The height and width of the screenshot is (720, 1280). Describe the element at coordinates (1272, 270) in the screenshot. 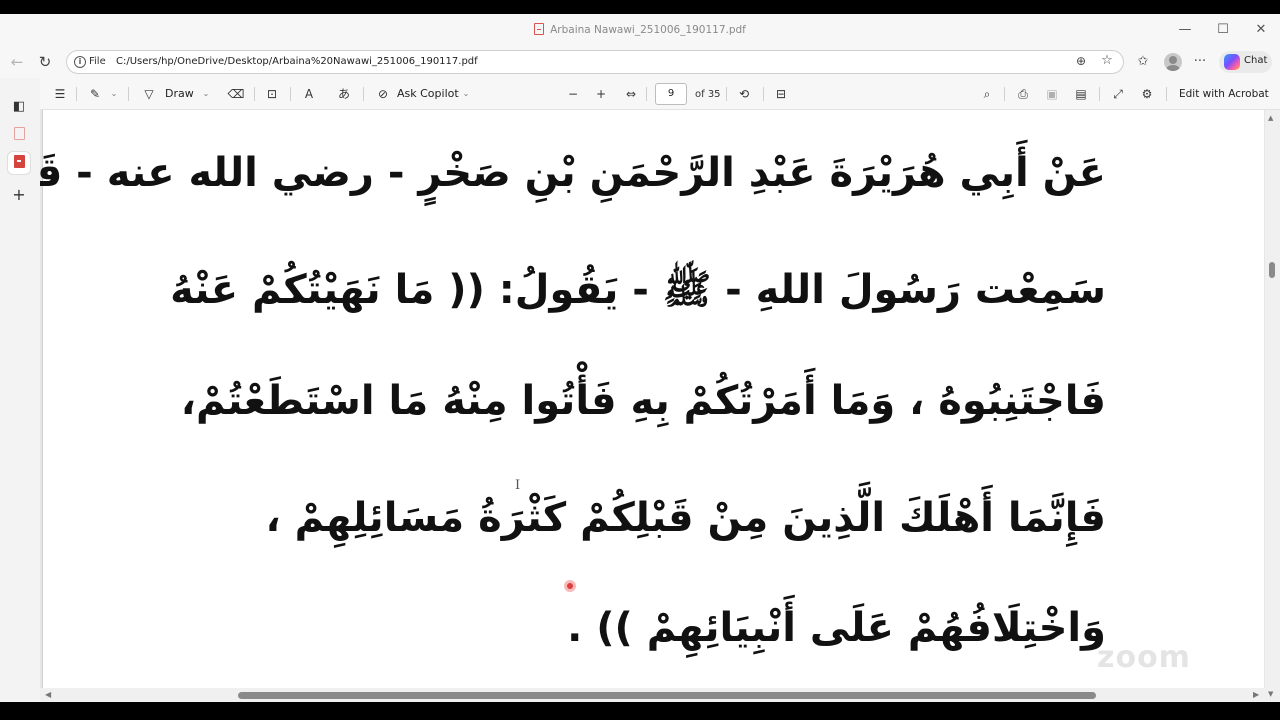

I see `vertical-scroll-thumb` at that location.